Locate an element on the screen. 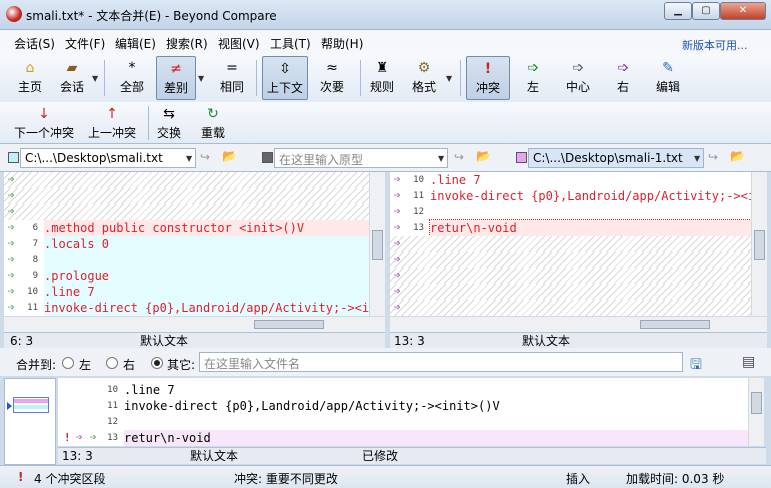 This screenshot has height=488, width=771. close-button: ✕ is located at coordinates (743, 11).